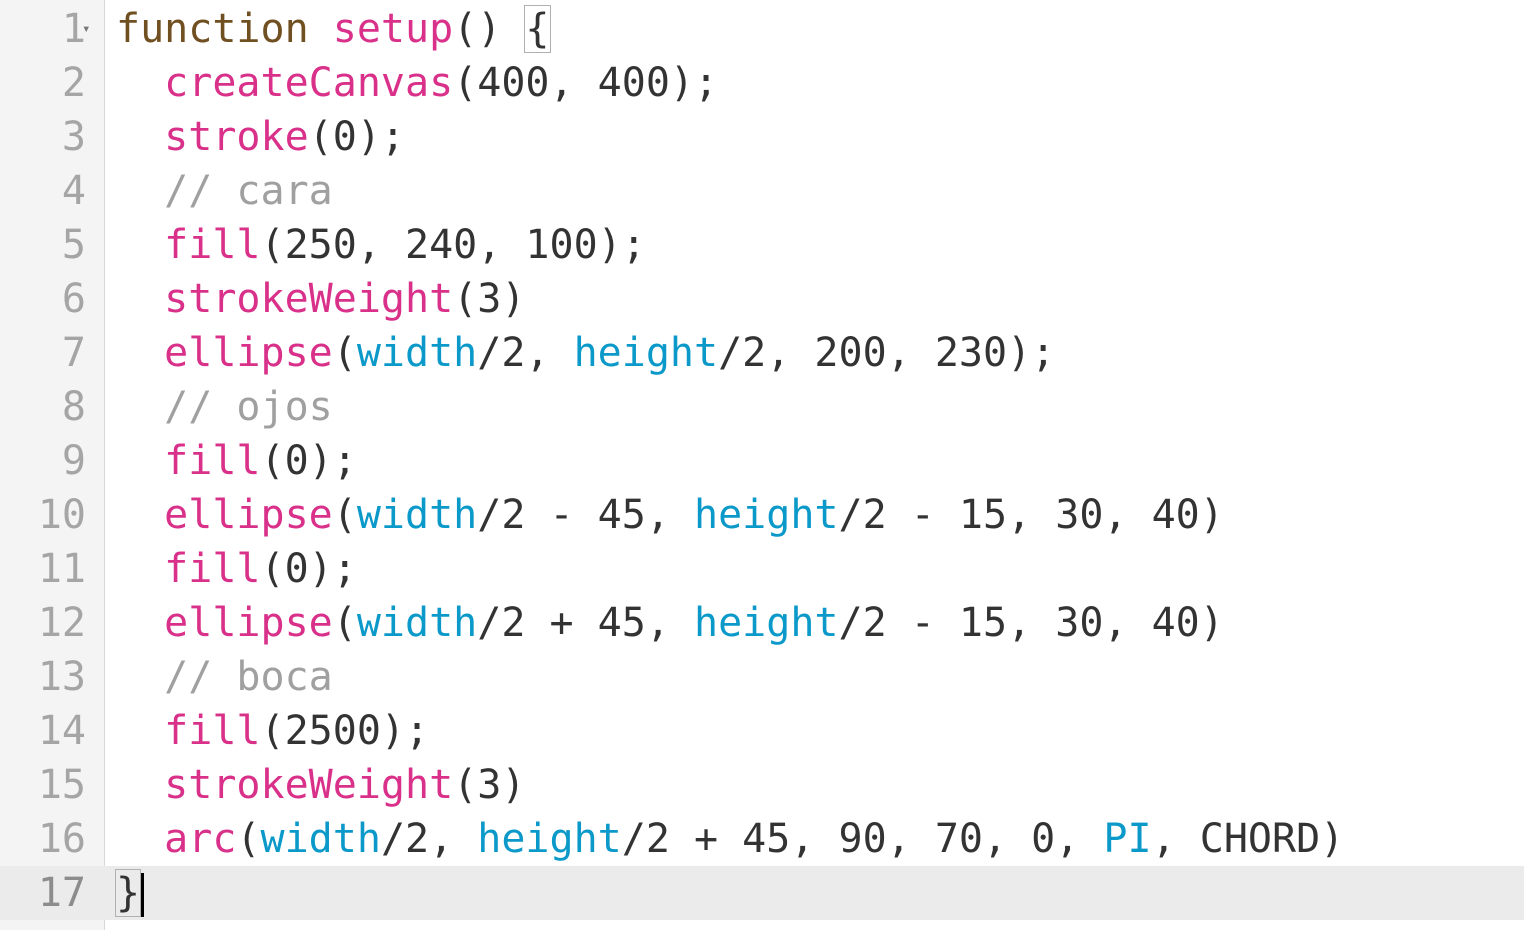 This screenshot has width=1524, height=930. Describe the element at coordinates (762, 137) in the screenshot. I see `code-line: 3 stroke(0);` at that location.